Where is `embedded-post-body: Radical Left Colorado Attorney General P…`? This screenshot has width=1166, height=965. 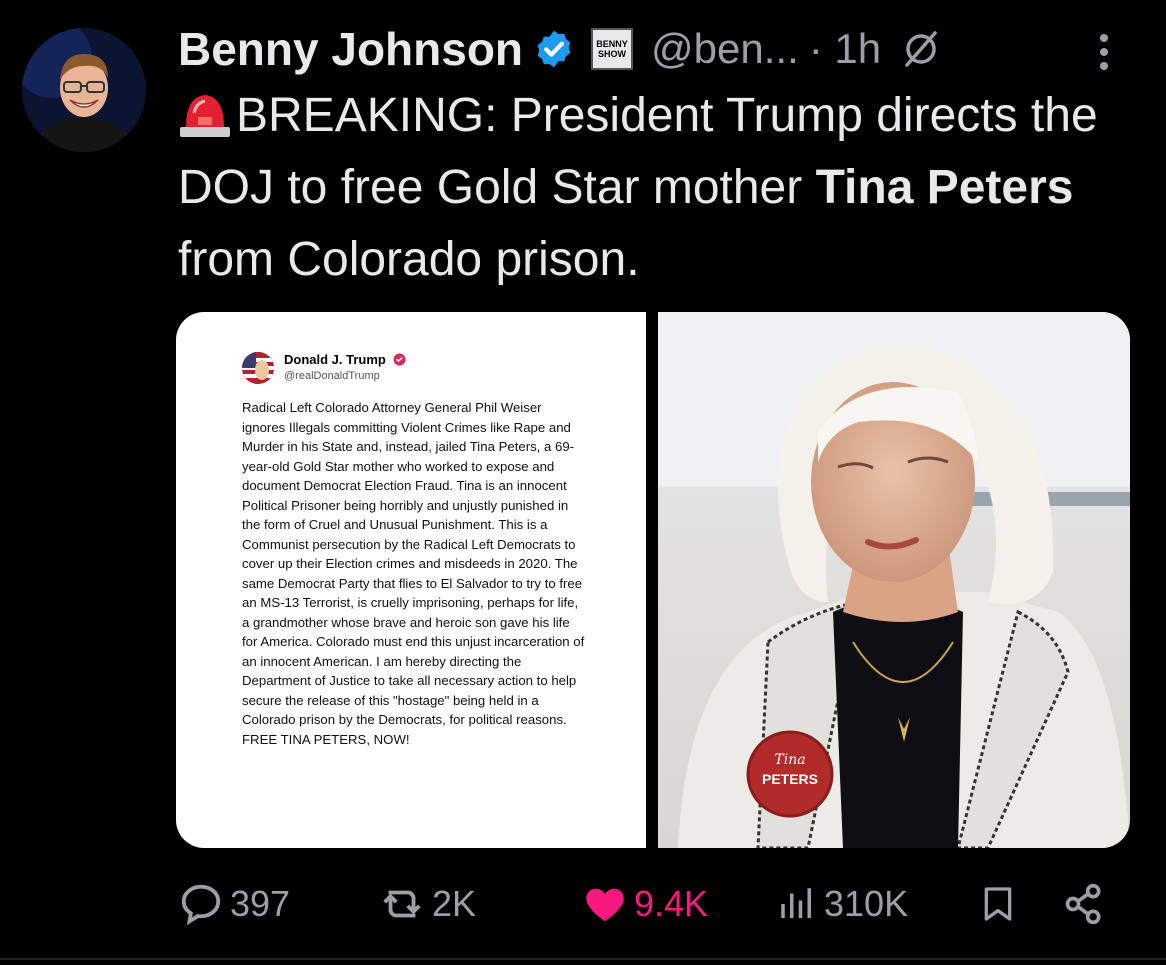 embedded-post-body: Radical Left Colorado Attorney General P… is located at coordinates (413, 573).